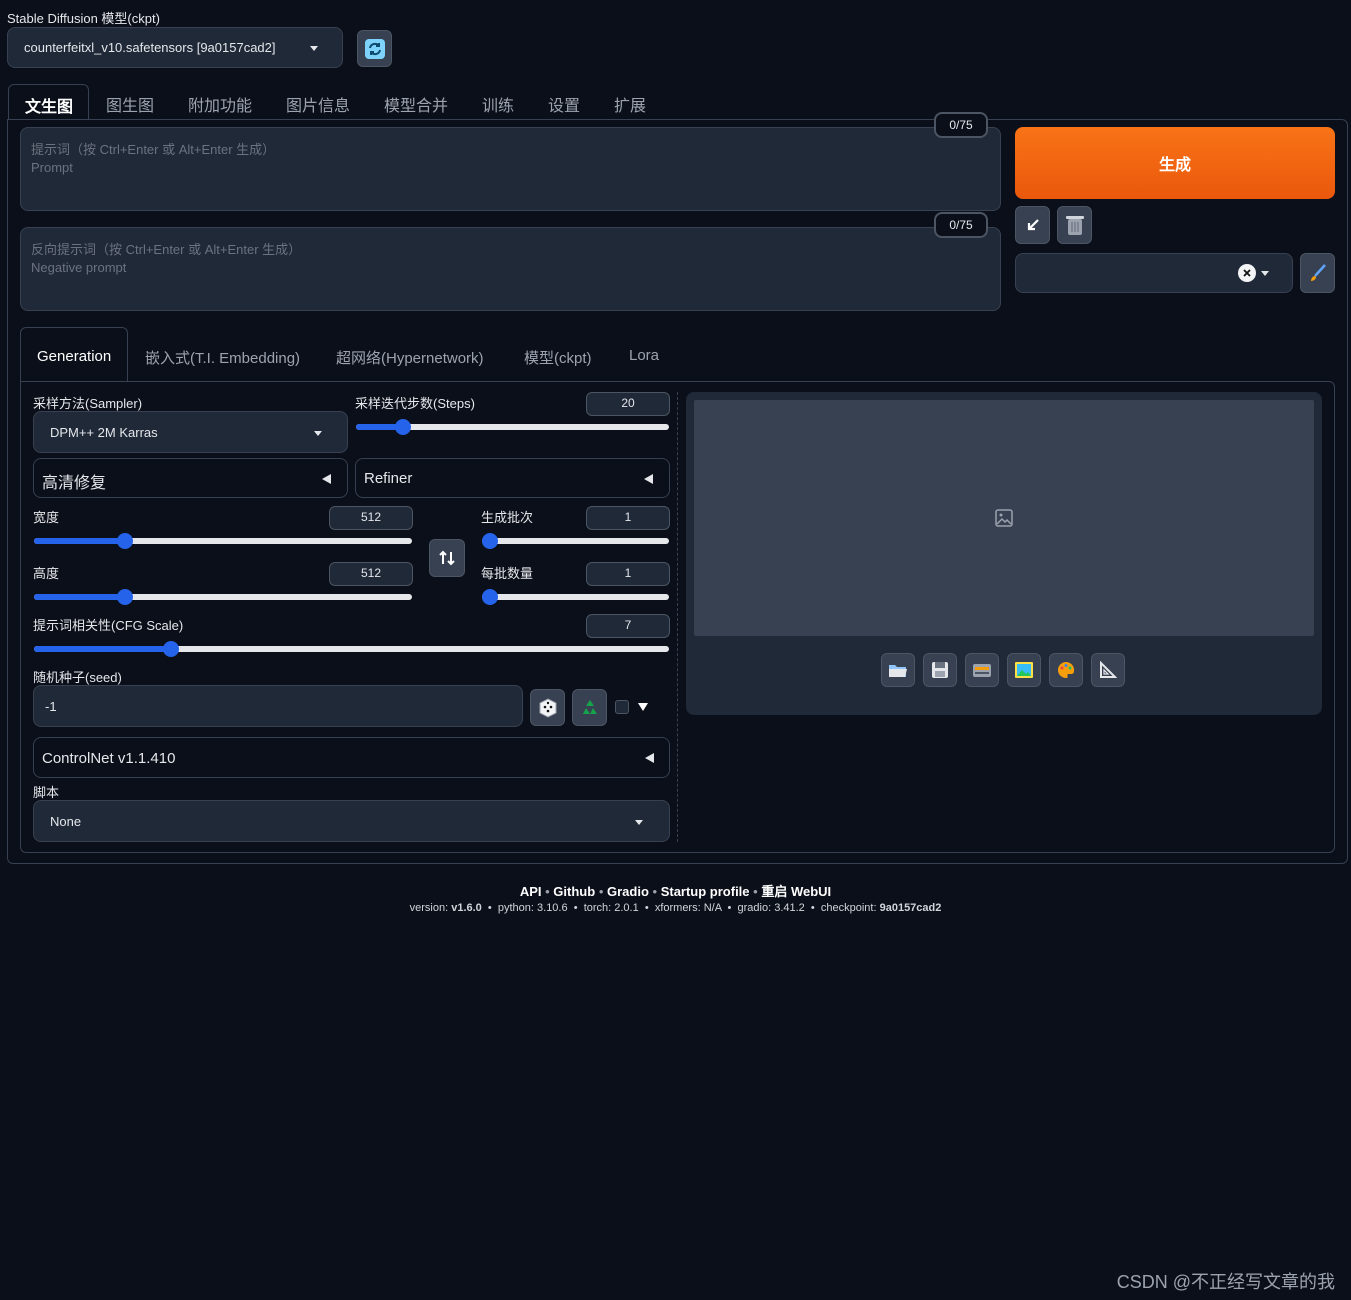 Image resolution: width=1351 pixels, height=1300 pixels. What do you see at coordinates (531, 891) in the screenshot?
I see `footer-link-api: API` at bounding box center [531, 891].